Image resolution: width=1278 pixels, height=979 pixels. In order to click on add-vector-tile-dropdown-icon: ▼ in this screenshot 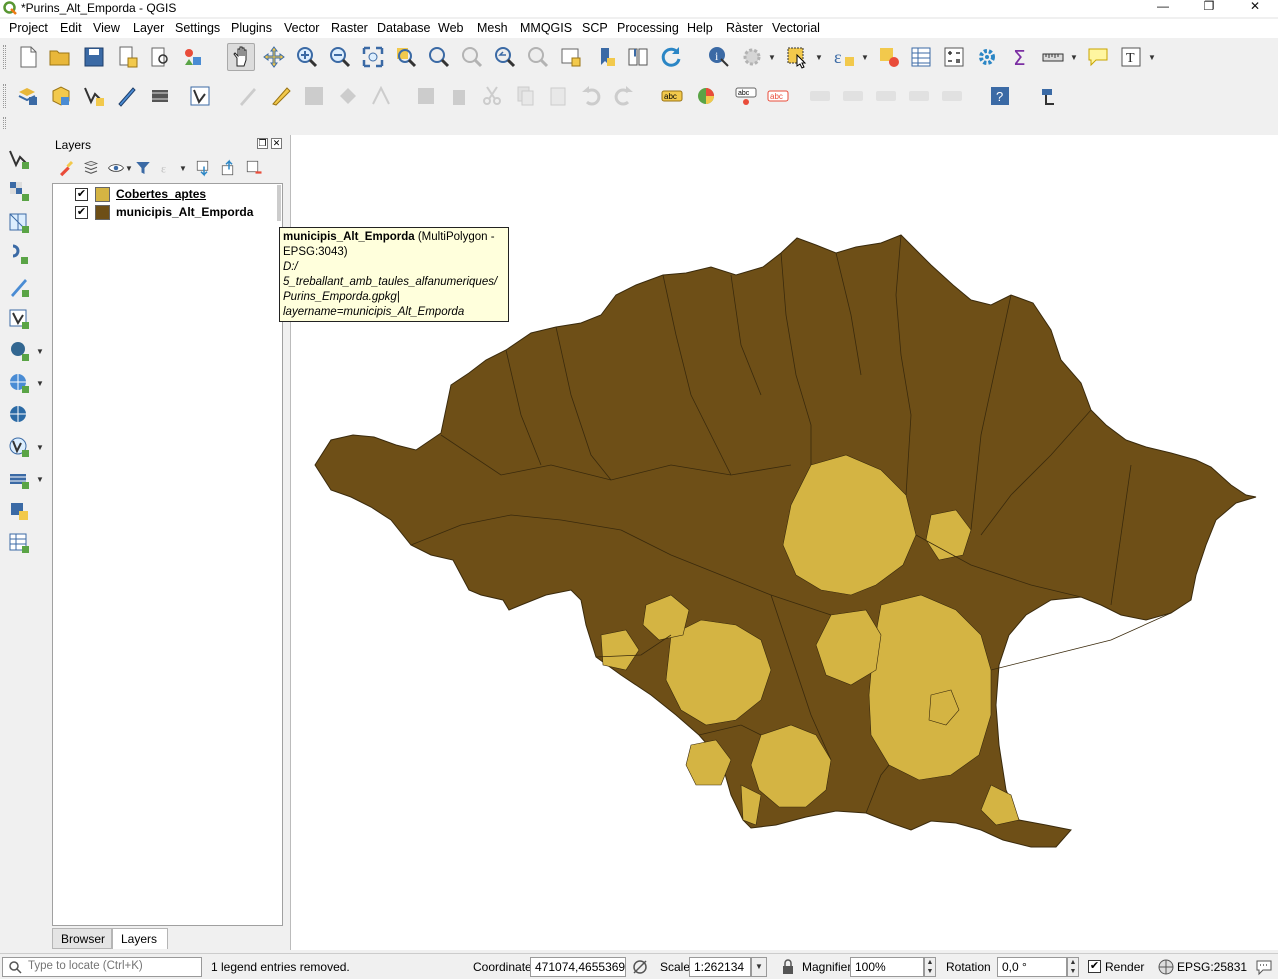, I will do `click(40, 479)`.